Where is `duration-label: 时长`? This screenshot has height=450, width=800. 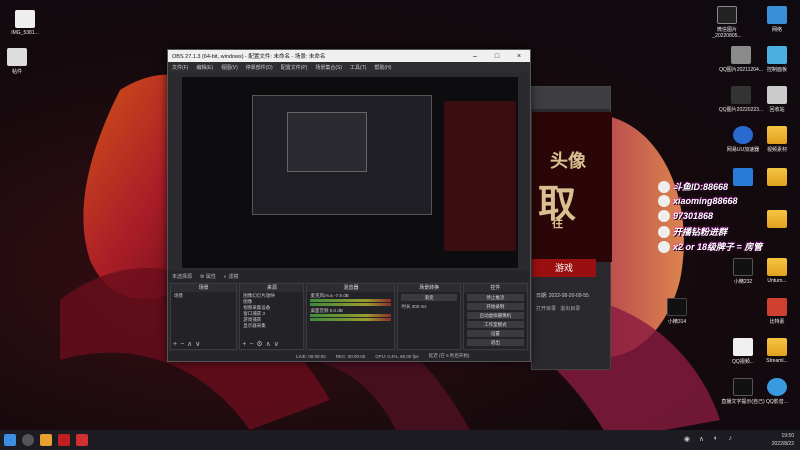
duration-label: 时长 is located at coordinates (406, 306).